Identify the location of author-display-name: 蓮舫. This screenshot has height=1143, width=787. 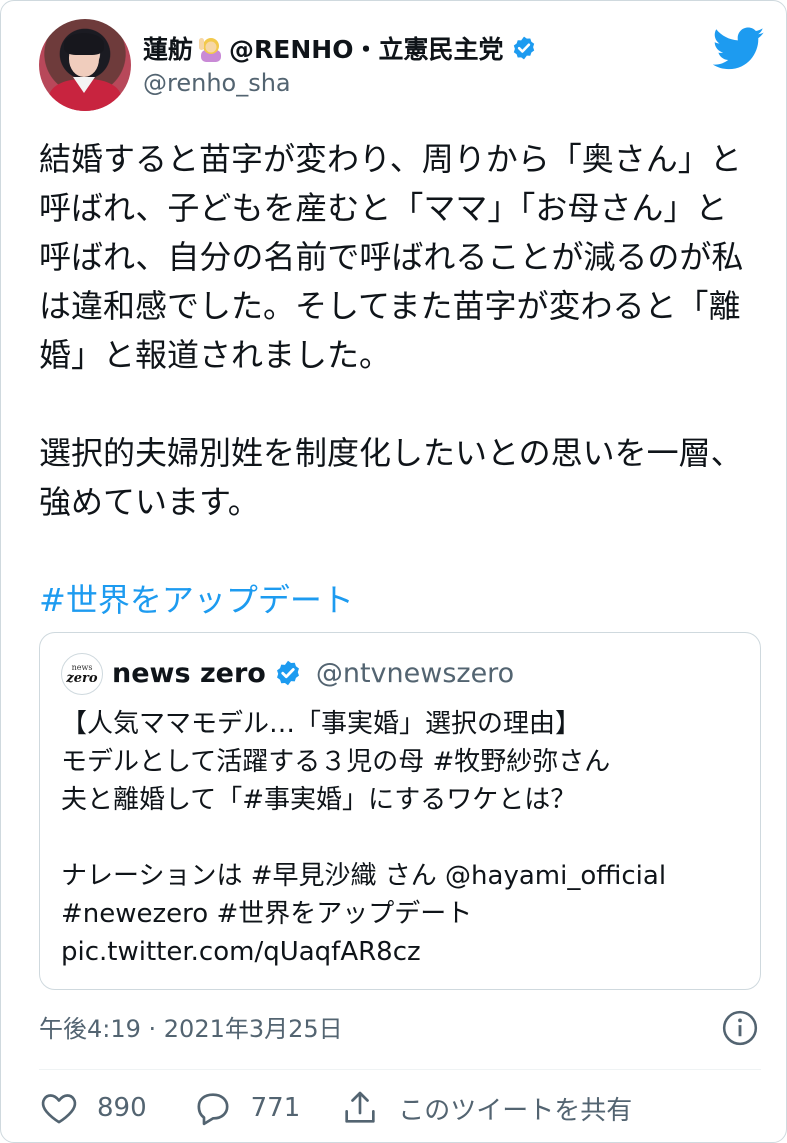
(168, 49).